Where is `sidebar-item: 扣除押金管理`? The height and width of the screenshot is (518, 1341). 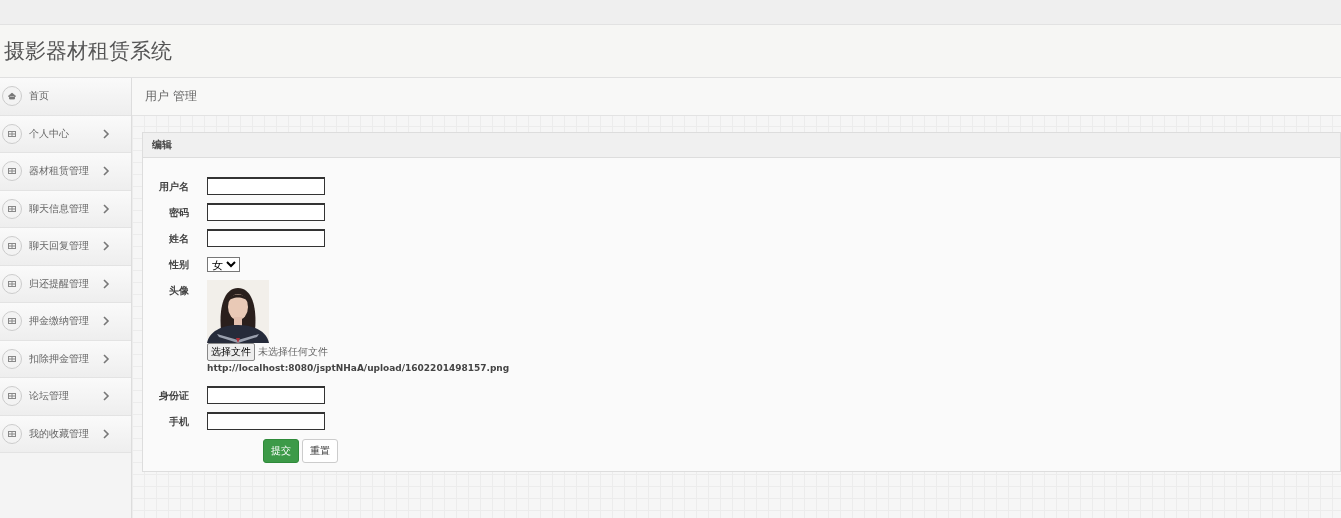
sidebar-item: 扣除押金管理 is located at coordinates (65, 359).